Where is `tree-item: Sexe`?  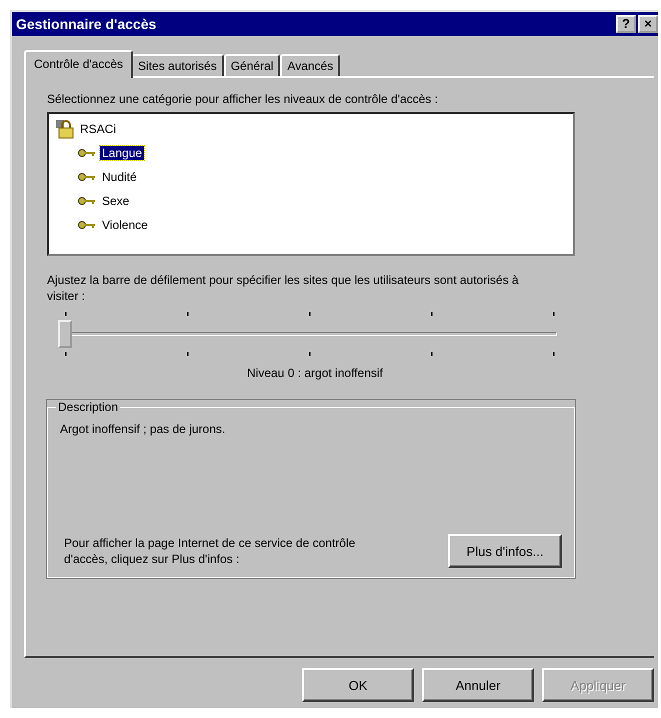 tree-item: Sexe is located at coordinates (116, 201).